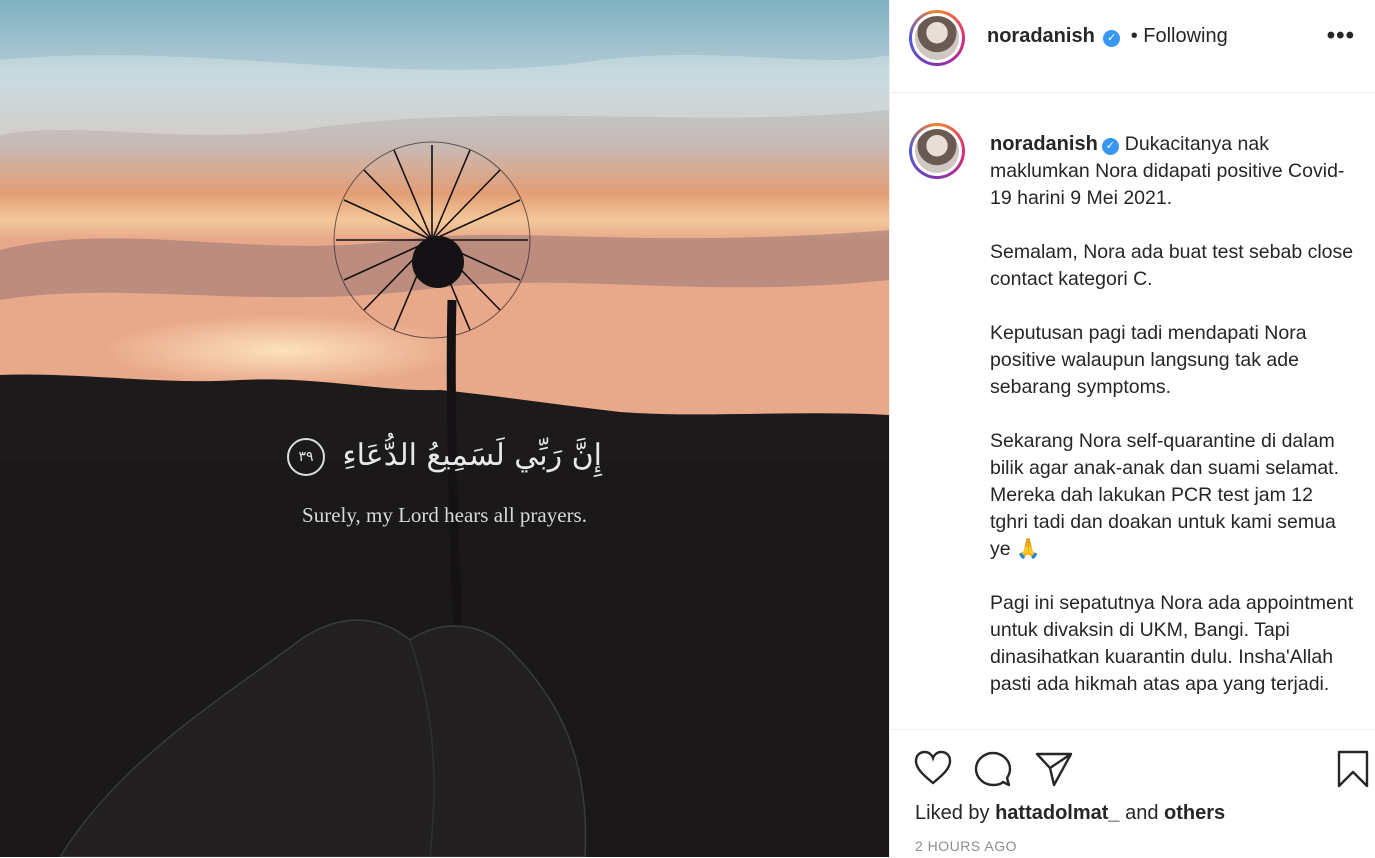 The height and width of the screenshot is (858, 1375). Describe the element at coordinates (1179, 36) in the screenshot. I see `following-status: • Following` at that location.